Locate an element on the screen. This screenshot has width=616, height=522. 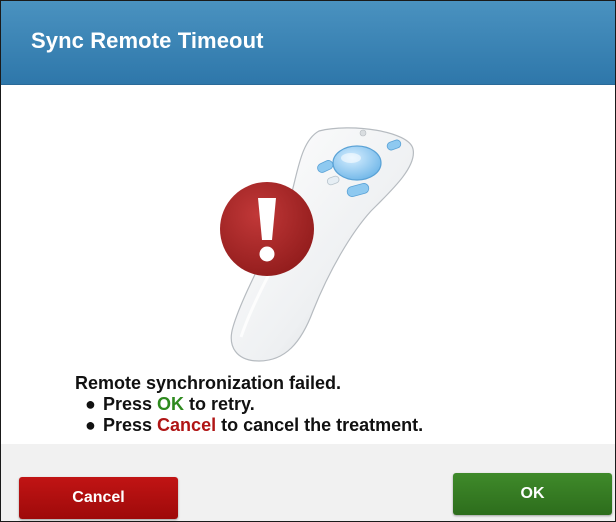
retry-instruction: ● Press OK to retry. is located at coordinates (249, 404).